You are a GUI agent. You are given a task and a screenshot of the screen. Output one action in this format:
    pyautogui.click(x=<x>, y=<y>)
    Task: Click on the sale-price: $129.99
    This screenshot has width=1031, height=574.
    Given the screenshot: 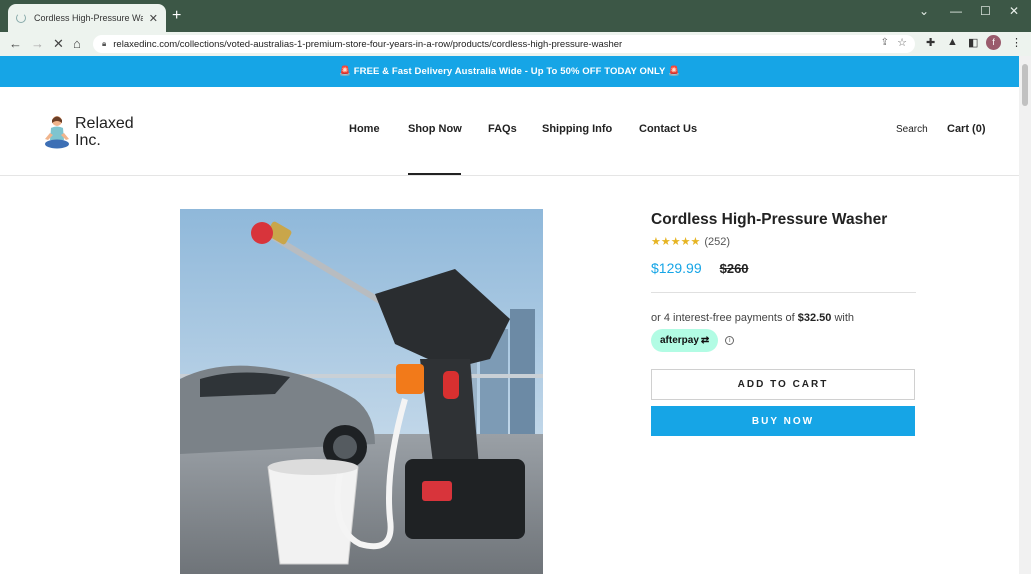 What is the action you would take?
    pyautogui.click(x=676, y=268)
    